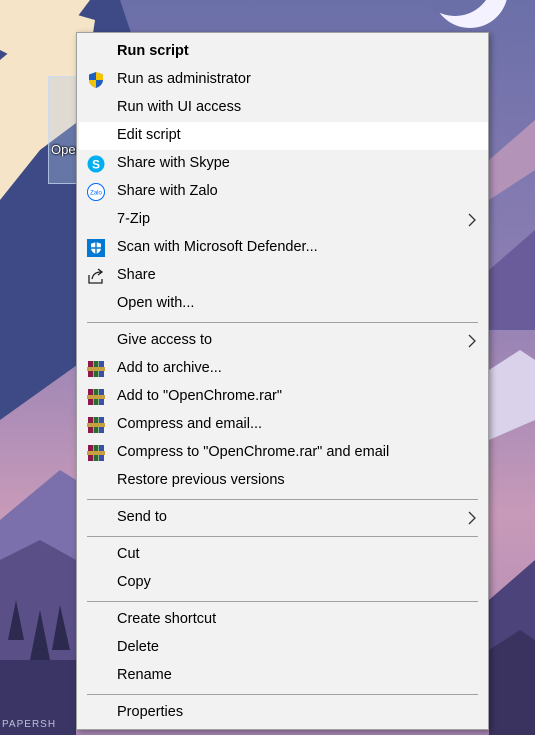 Image resolution: width=535 pixels, height=735 pixels. What do you see at coordinates (153, 51) in the screenshot?
I see `menu-item-label: Run script` at bounding box center [153, 51].